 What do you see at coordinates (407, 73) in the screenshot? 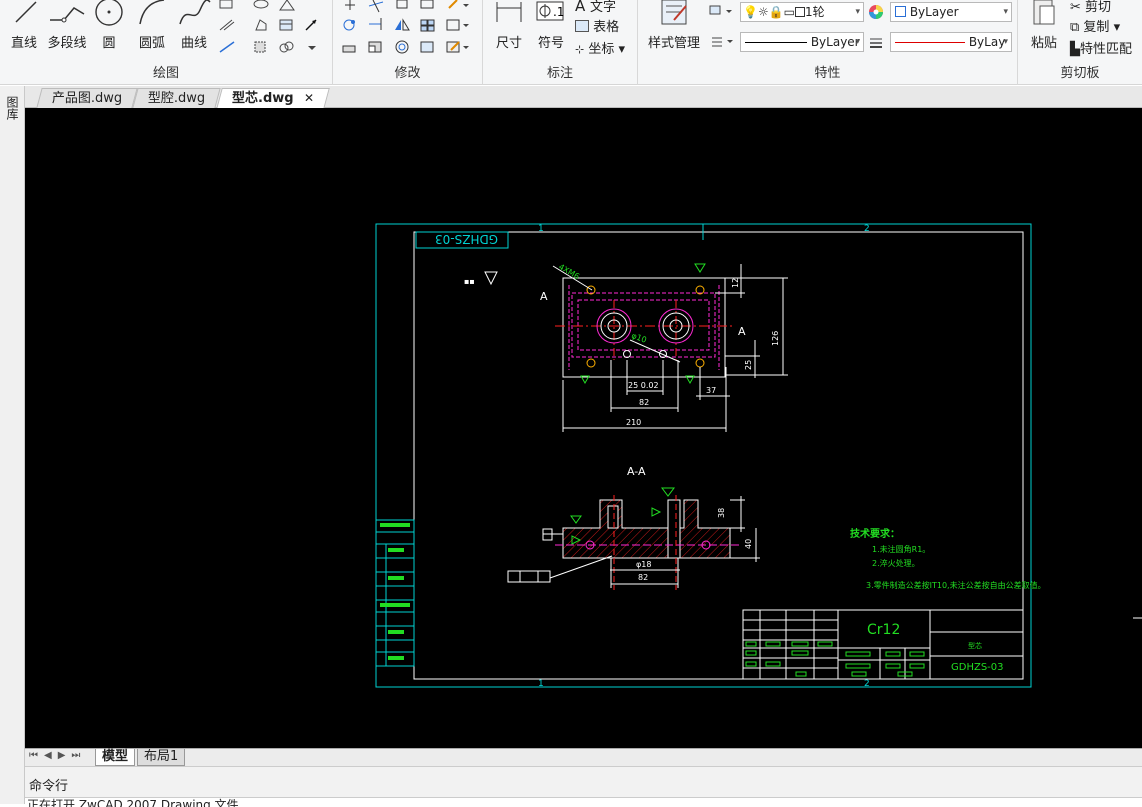
I see `panel-modify-title: 修改` at bounding box center [407, 73].